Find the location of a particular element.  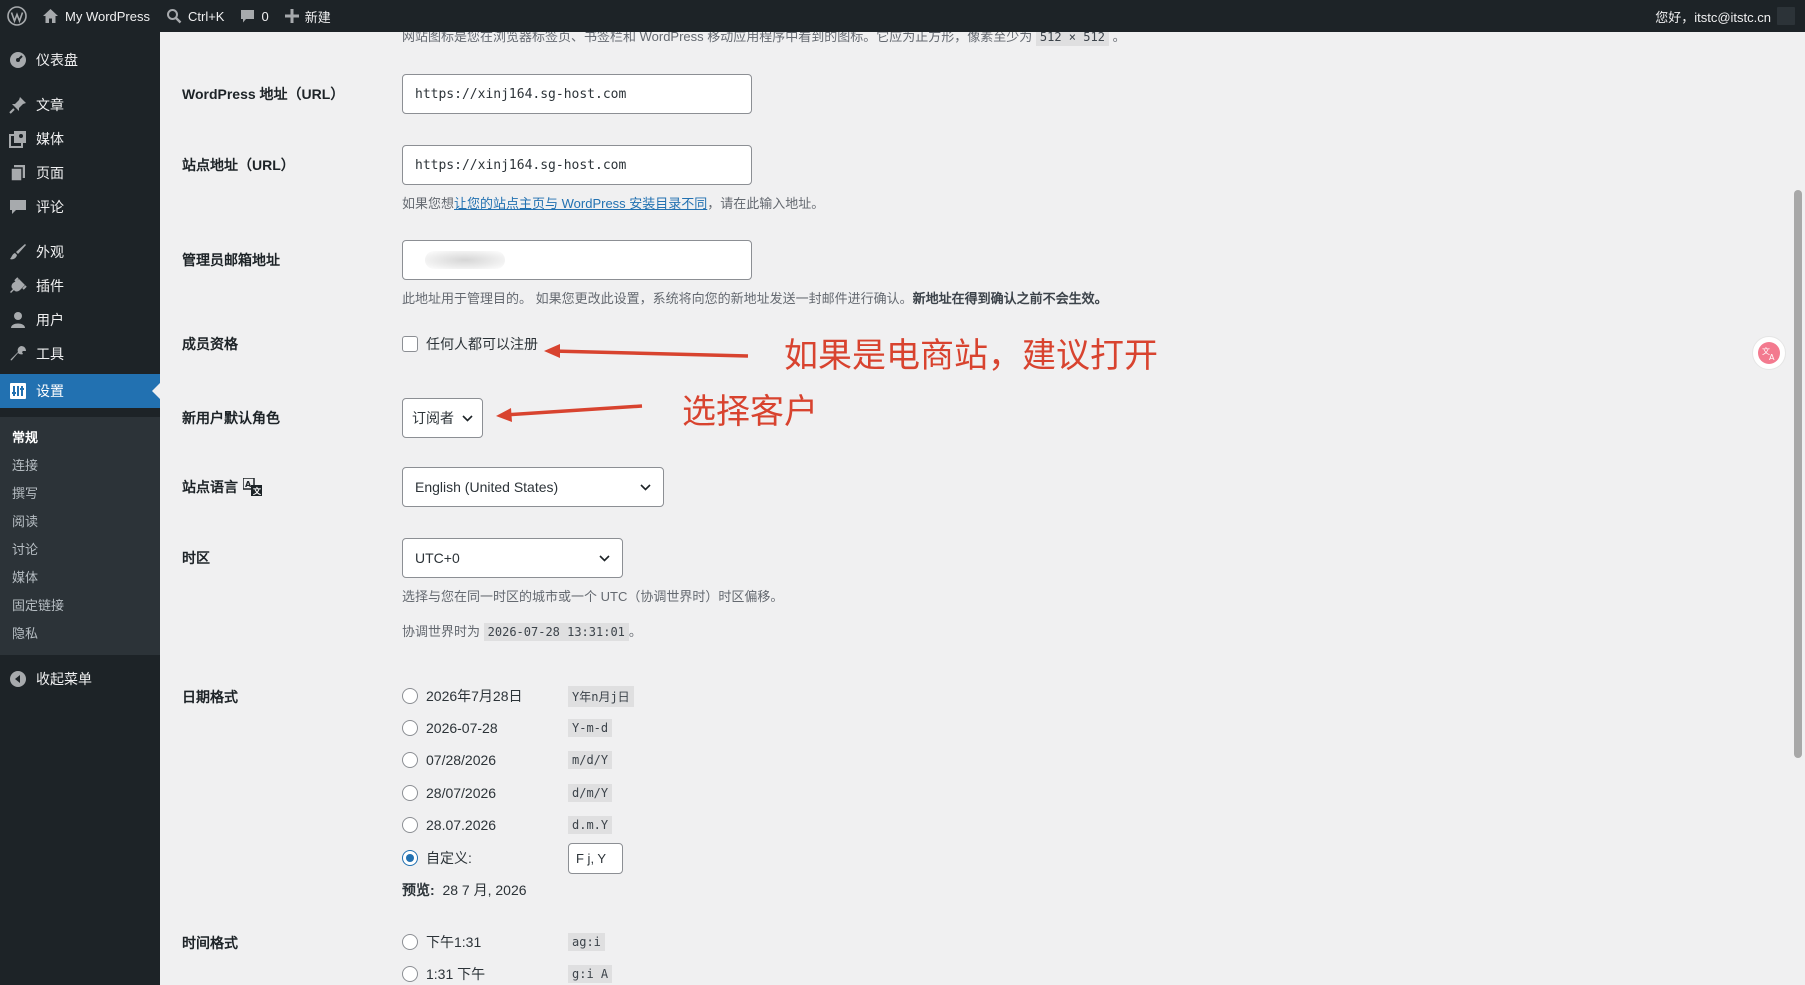

sidebar-item-plugins: 插件 is located at coordinates (80, 286).